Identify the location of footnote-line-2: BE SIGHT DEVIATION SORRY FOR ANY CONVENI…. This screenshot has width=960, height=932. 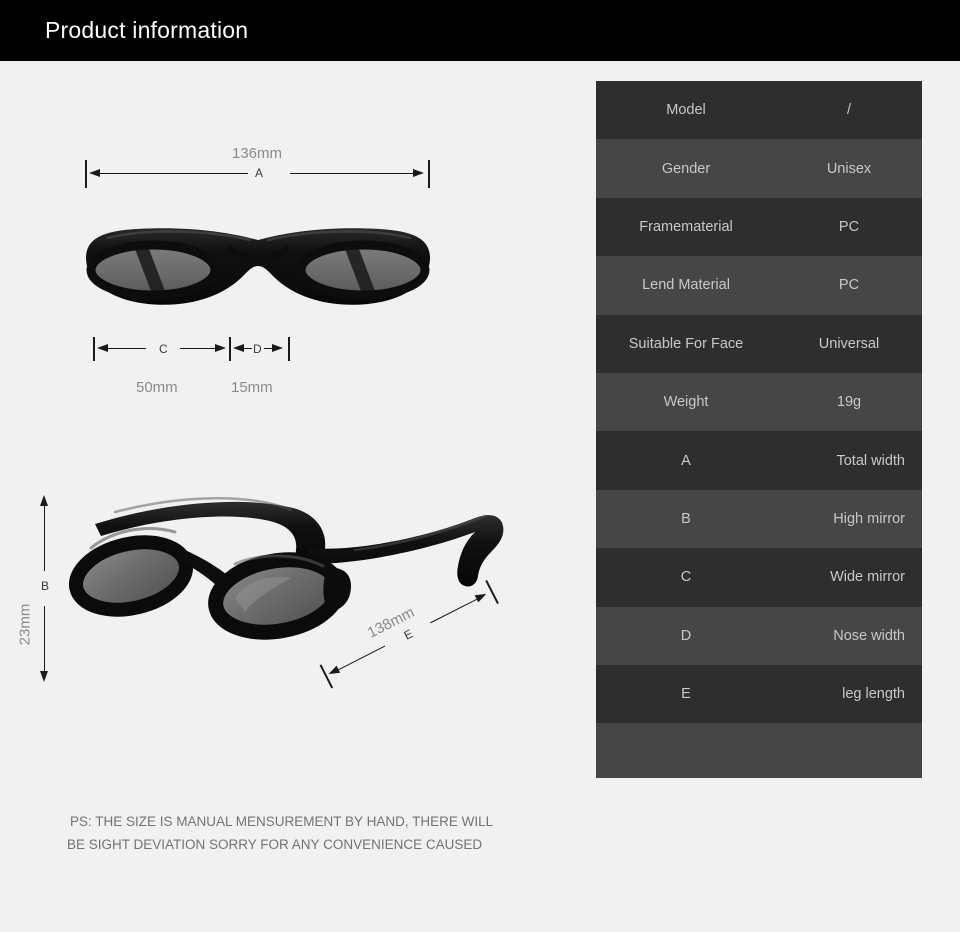
(275, 844).